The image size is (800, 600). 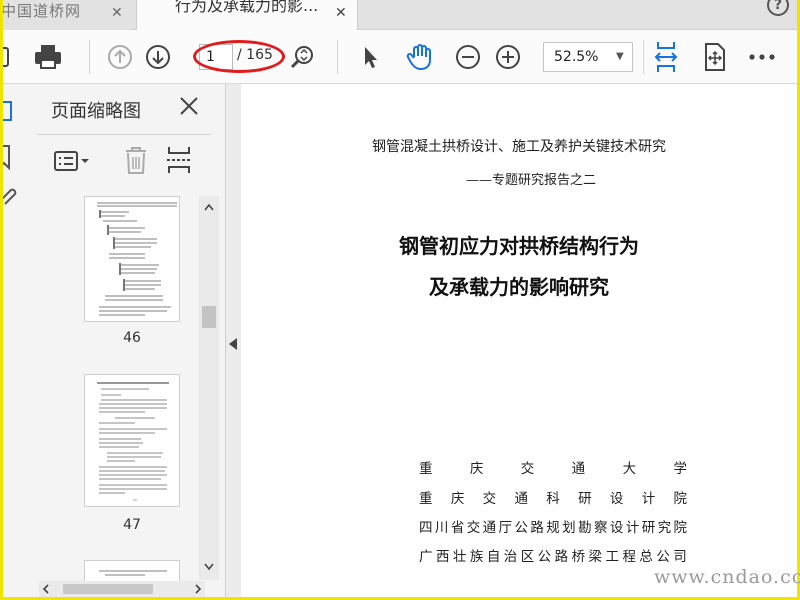 I want to click on print-icon, so click(x=48, y=57).